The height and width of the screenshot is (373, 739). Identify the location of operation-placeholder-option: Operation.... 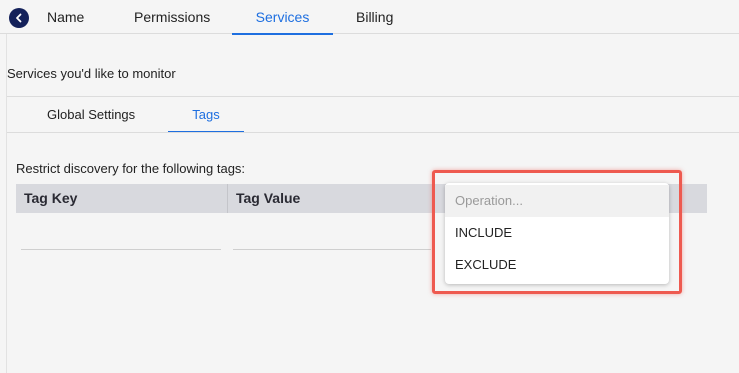
(557, 201).